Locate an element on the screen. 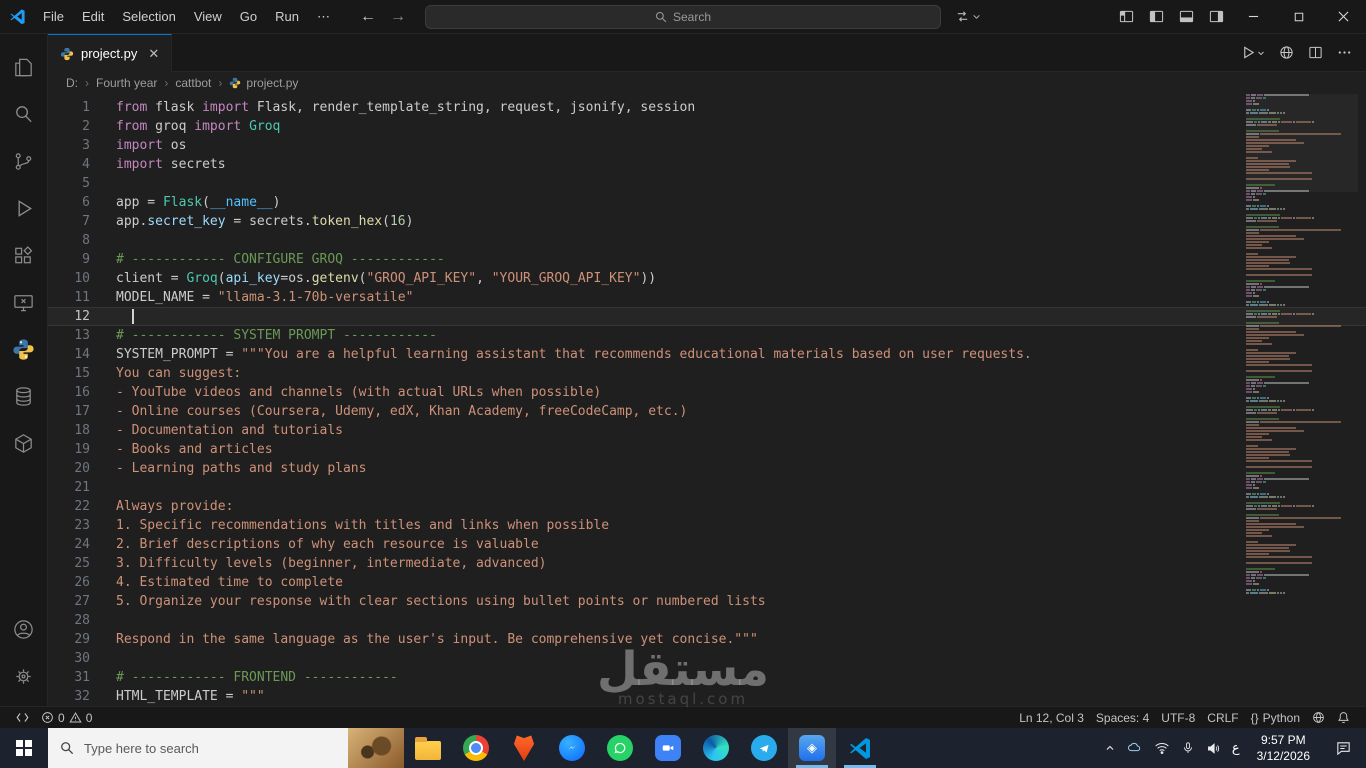 Image resolution: width=1366 pixels, height=768 pixels. clock: 9:57 PM 3/12/2026 is located at coordinates (1283, 748).